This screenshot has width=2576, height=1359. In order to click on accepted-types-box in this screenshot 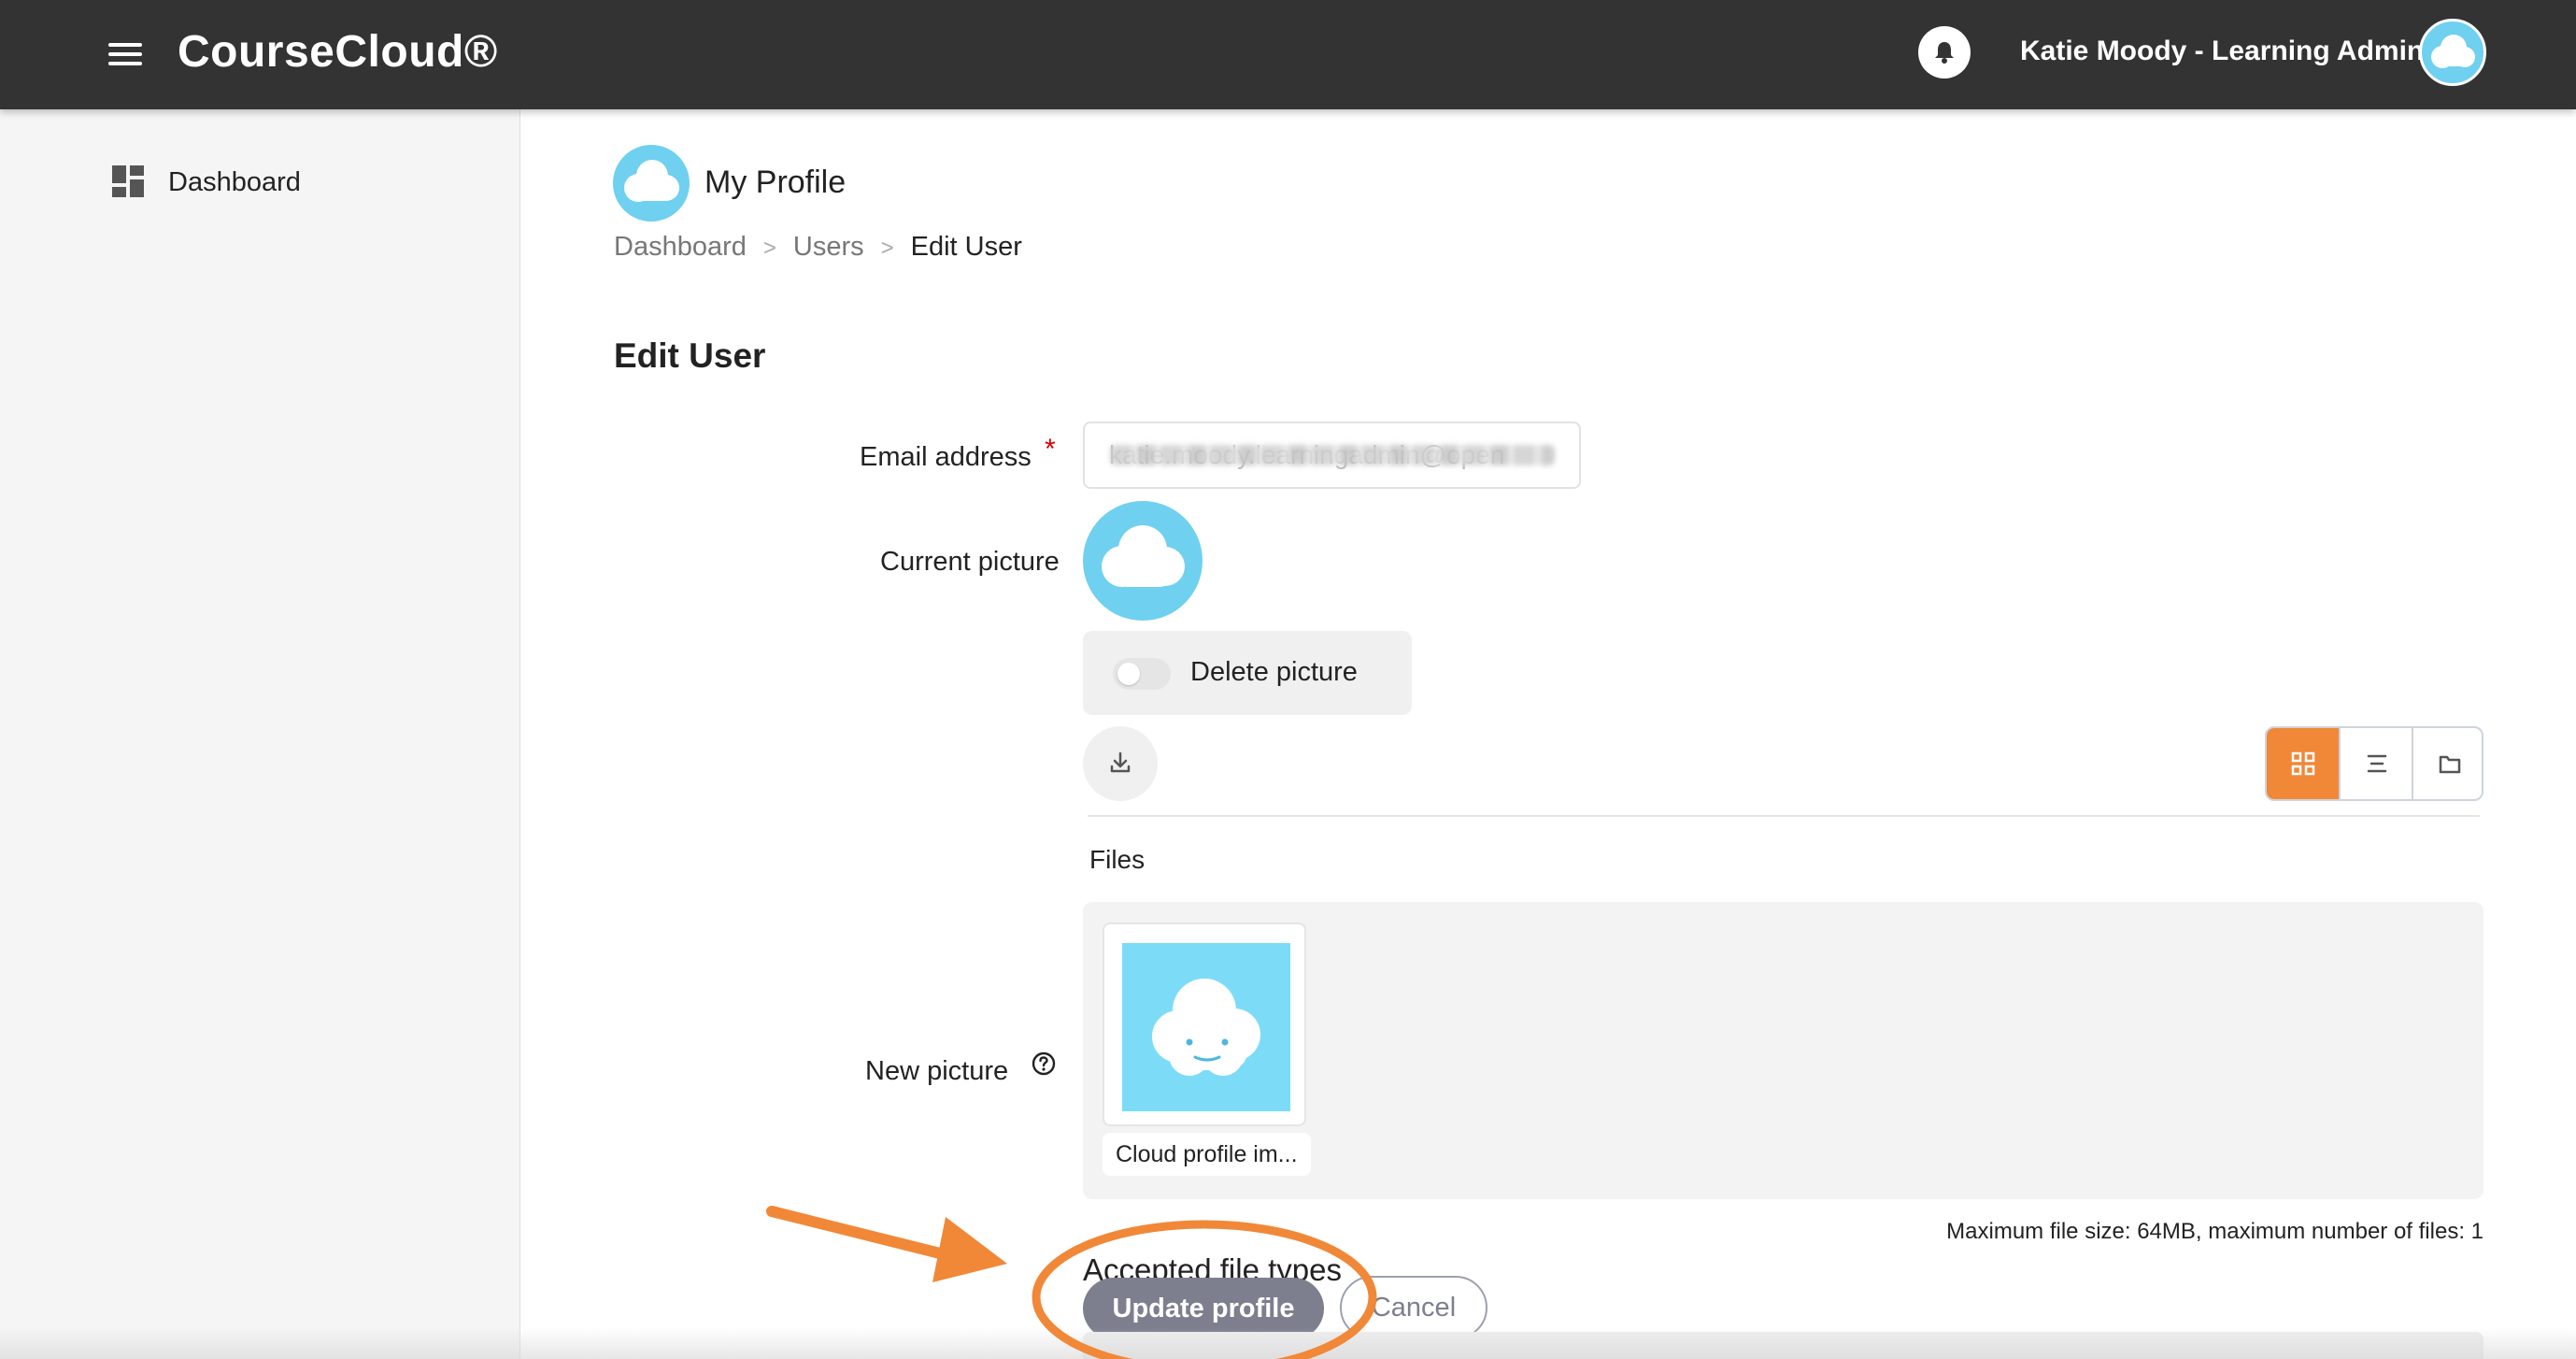, I will do `click(1783, 1345)`.